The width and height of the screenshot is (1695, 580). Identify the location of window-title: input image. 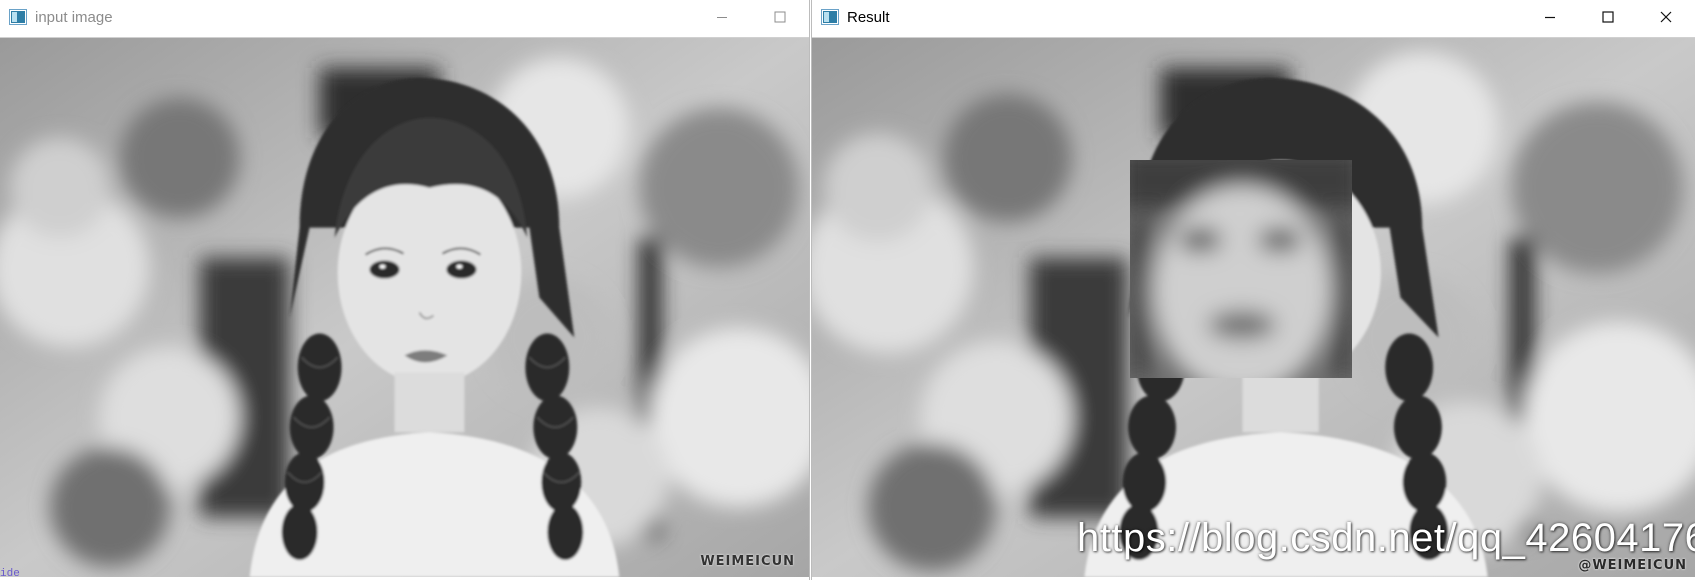
(74, 17).